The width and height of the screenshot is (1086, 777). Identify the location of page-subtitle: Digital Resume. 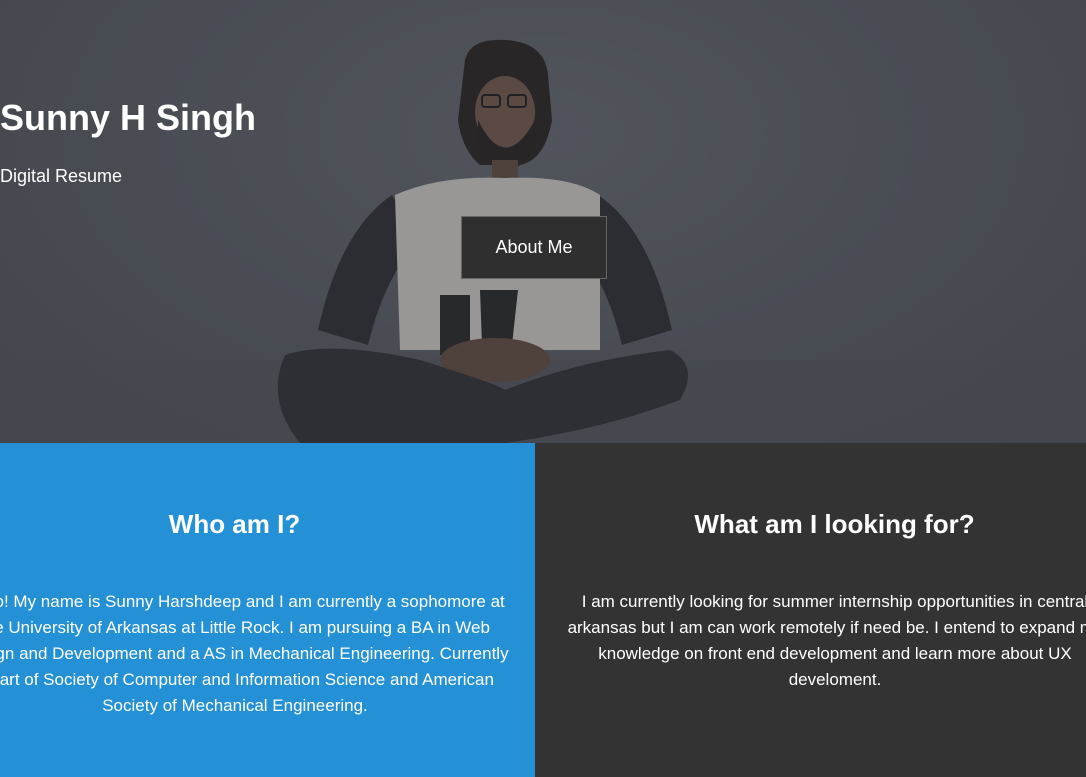
(61, 176).